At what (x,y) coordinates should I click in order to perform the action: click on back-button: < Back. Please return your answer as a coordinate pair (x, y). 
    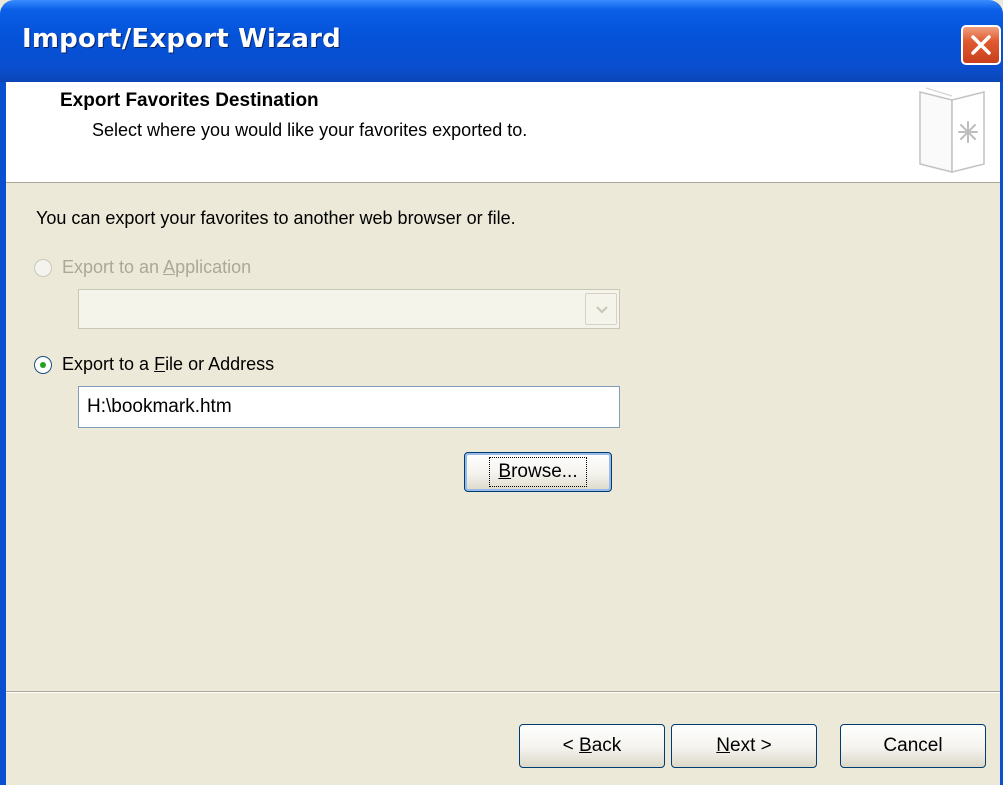
    Looking at the image, I should click on (592, 746).